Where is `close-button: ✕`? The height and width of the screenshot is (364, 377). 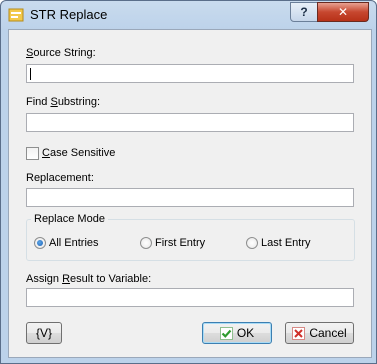
close-button: ✕ is located at coordinates (343, 12).